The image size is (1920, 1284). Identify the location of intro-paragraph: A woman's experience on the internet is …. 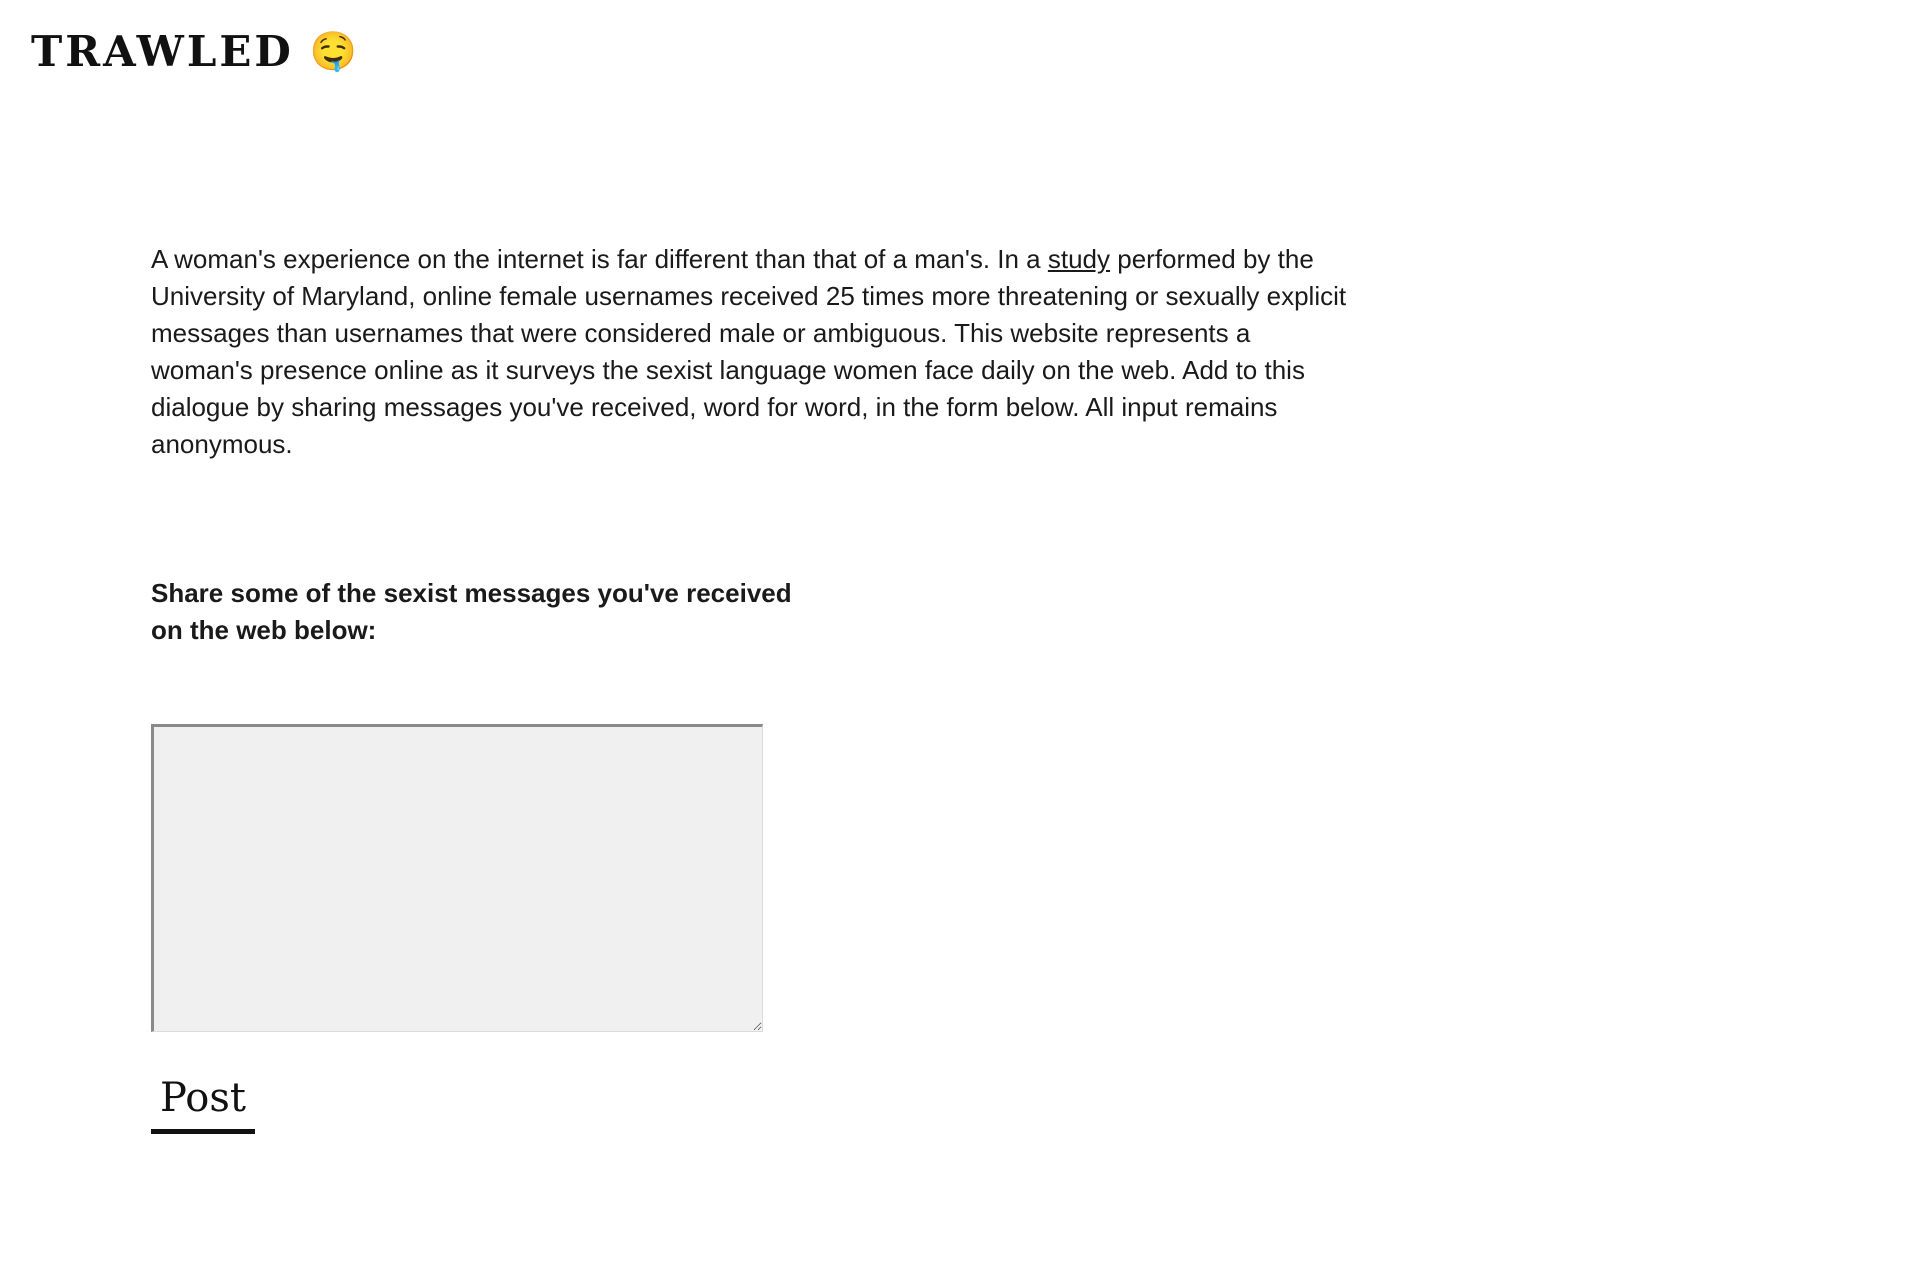
(751, 352).